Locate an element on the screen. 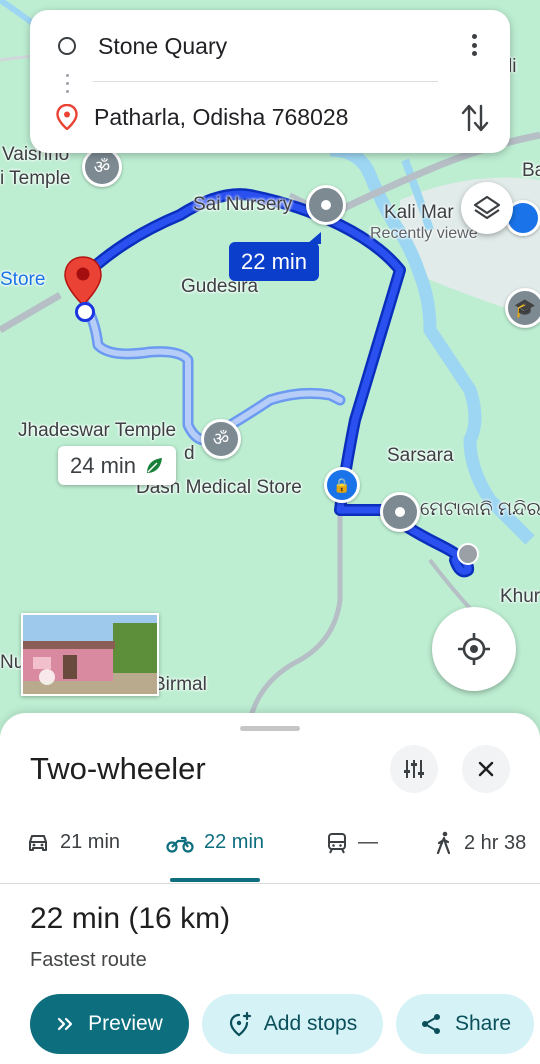 The image size is (540, 1064). tab-car: 21 min is located at coordinates (73, 842).